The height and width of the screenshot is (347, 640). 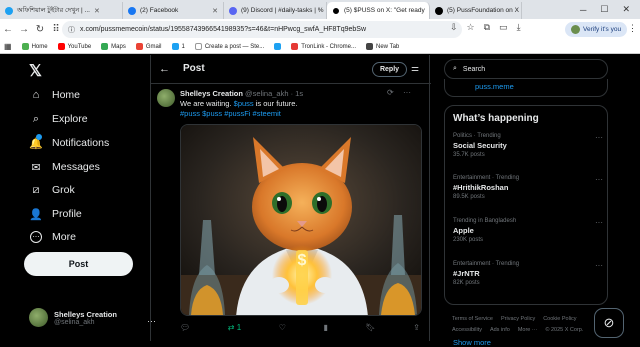 I want to click on bookmark-new-tab: New Tab, so click(x=382, y=46).